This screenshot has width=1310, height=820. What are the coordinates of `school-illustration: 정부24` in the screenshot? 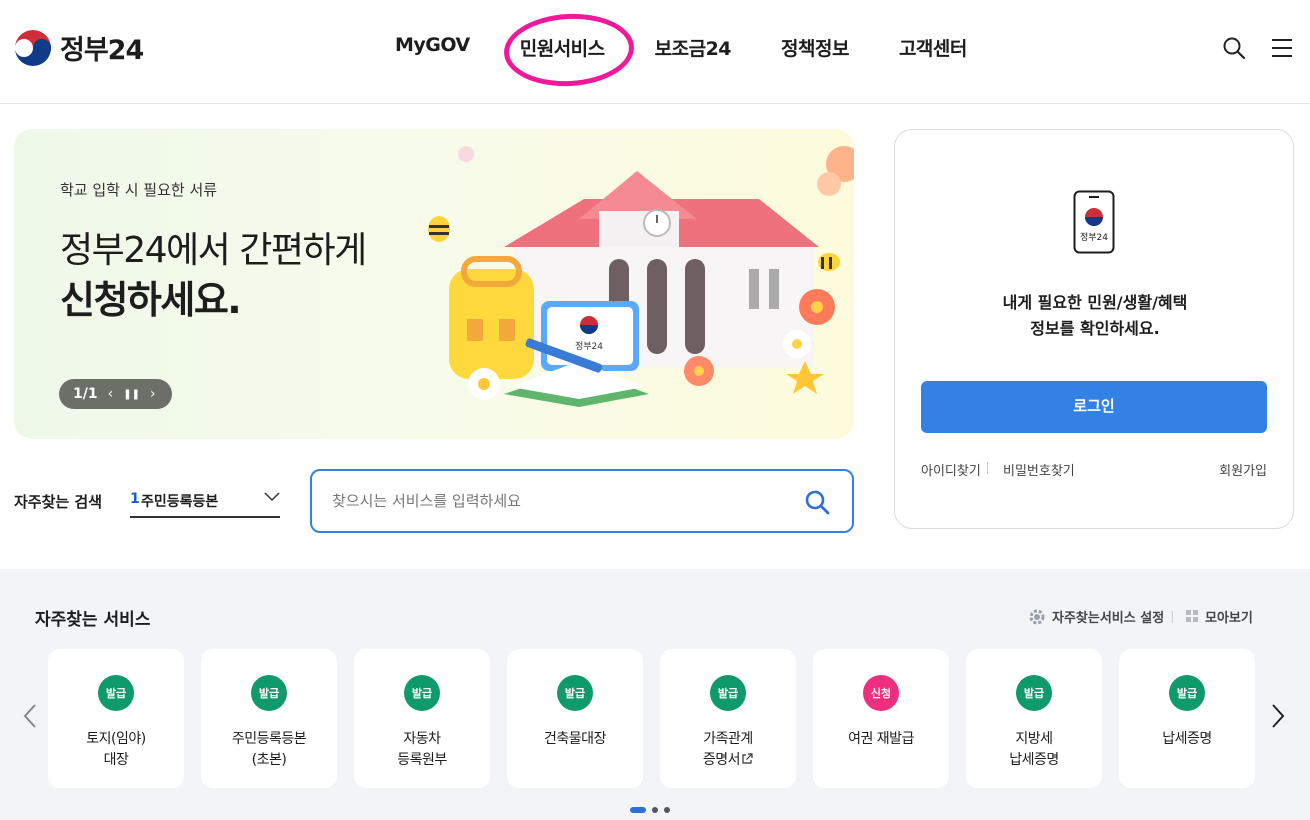 It's located at (641, 276).